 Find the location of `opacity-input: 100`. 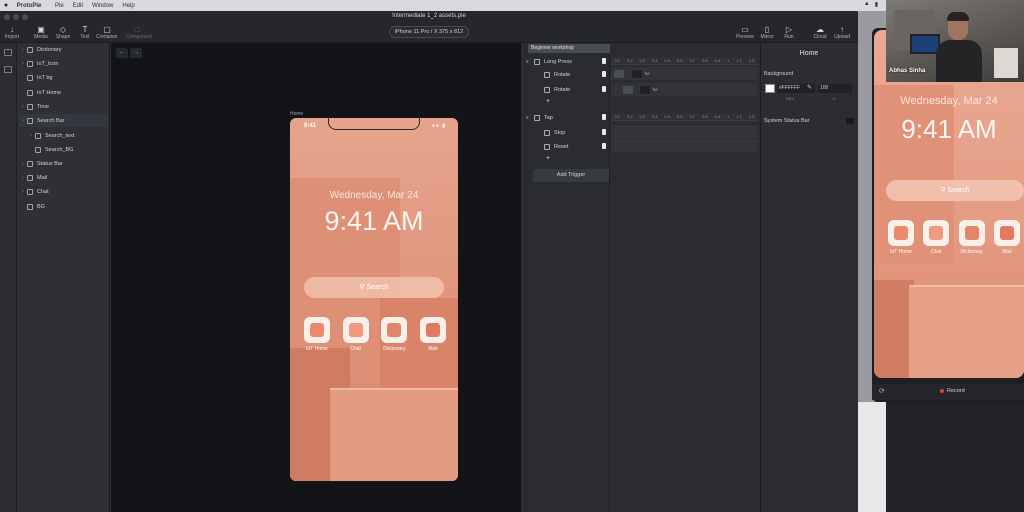

opacity-input: 100 is located at coordinates (835, 88).